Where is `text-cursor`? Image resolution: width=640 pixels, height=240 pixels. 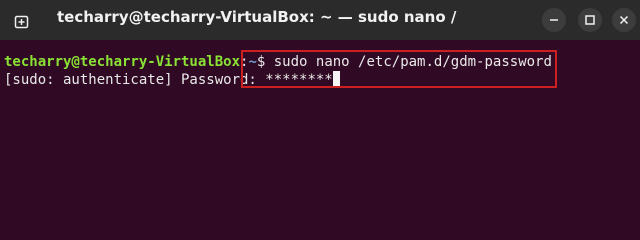
text-cursor is located at coordinates (336, 78).